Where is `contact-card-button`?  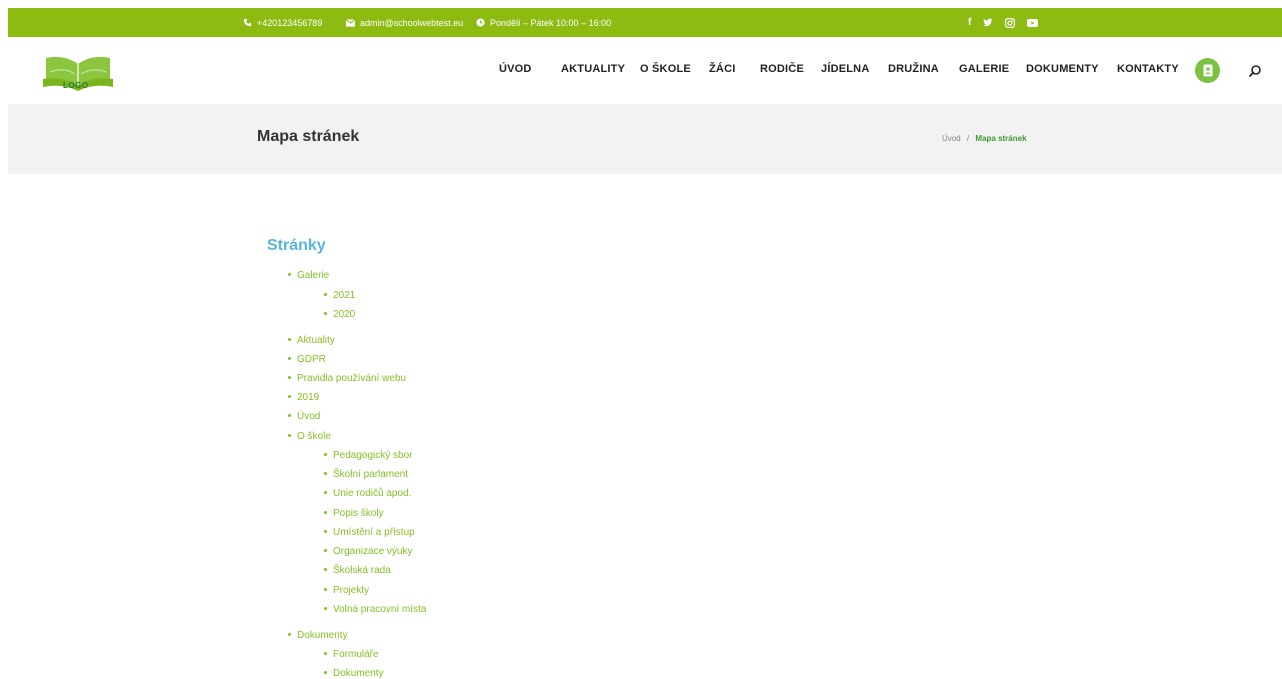
contact-card-button is located at coordinates (1207, 70).